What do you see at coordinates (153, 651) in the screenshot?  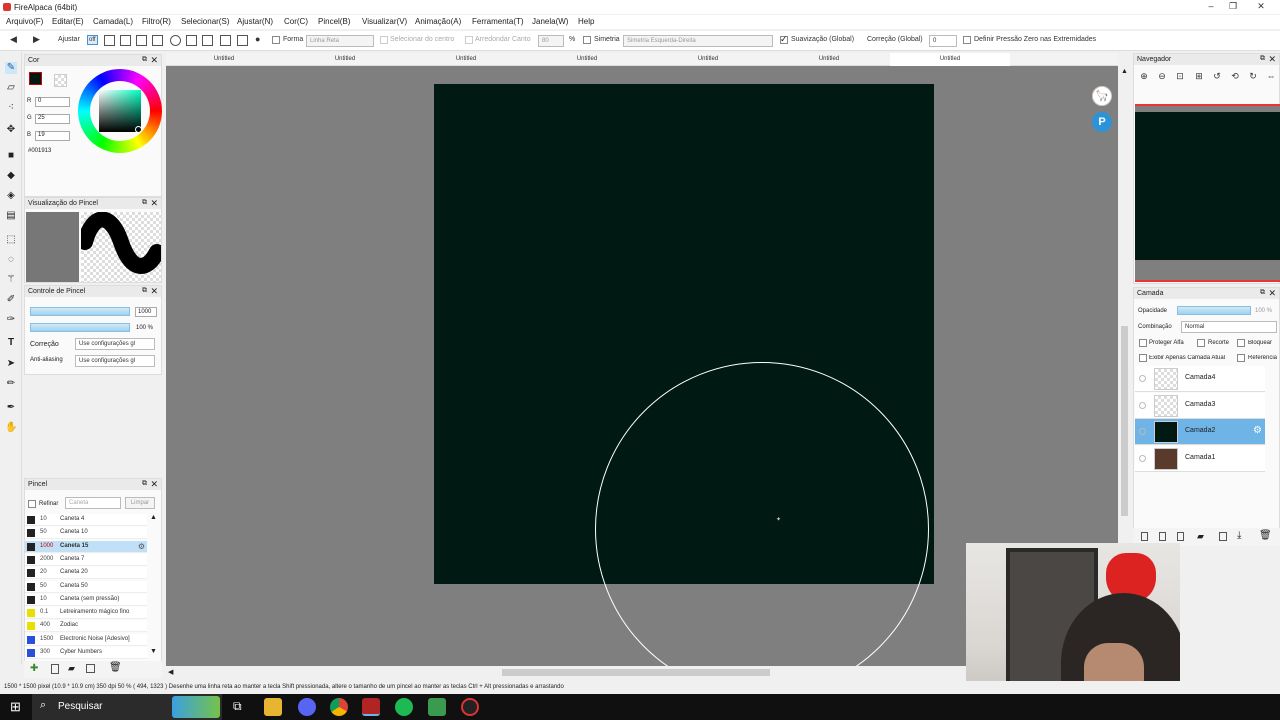 I see `scroll-down-icon: ▼` at bounding box center [153, 651].